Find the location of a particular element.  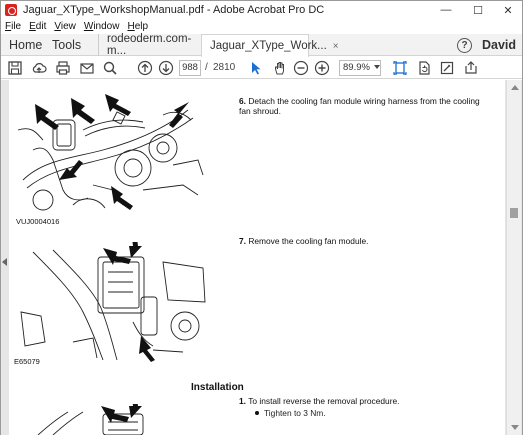

menu-file-label: ile is located at coordinates (16, 26).